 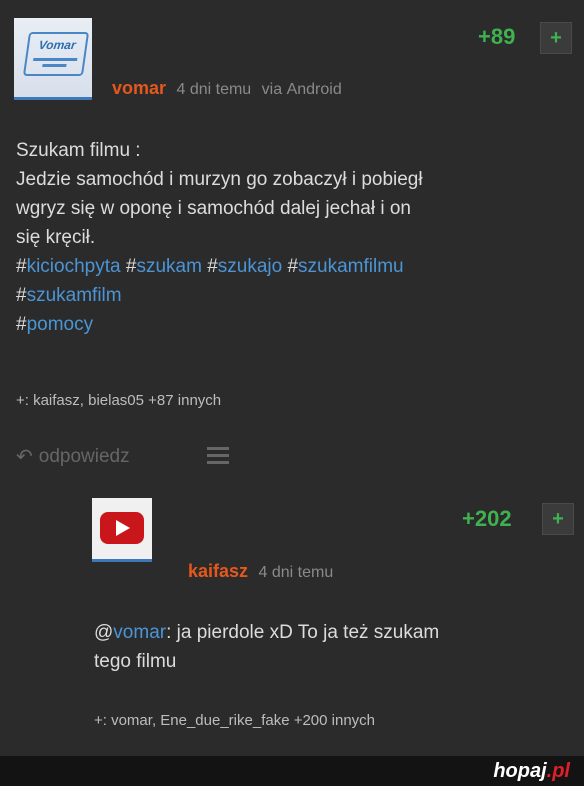 I want to click on reply-line: @vomar: ja pierdole xD To ja też szukam, so click(x=334, y=632).